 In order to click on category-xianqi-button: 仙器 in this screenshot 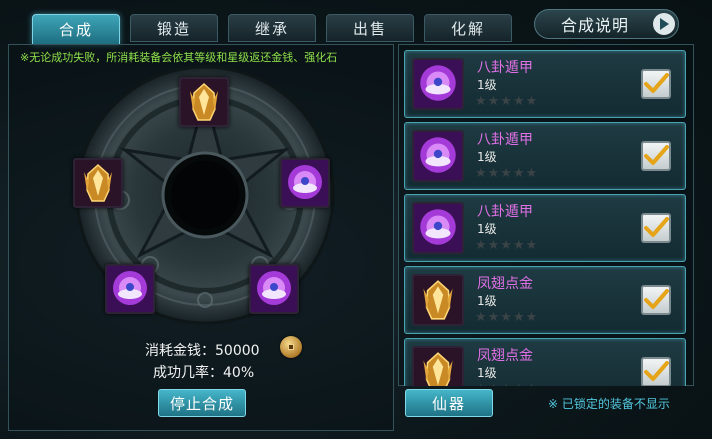, I will do `click(449, 403)`.